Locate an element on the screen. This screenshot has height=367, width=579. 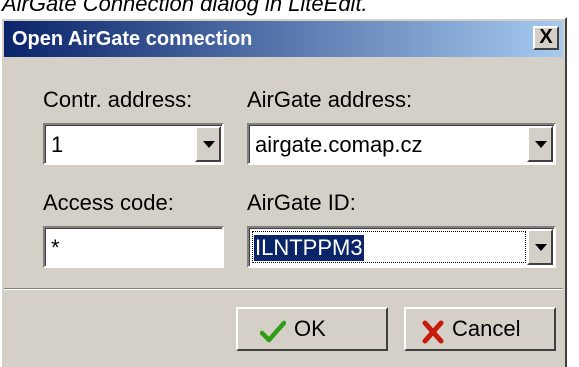
cancel-label: Cancel is located at coordinates (486, 328).